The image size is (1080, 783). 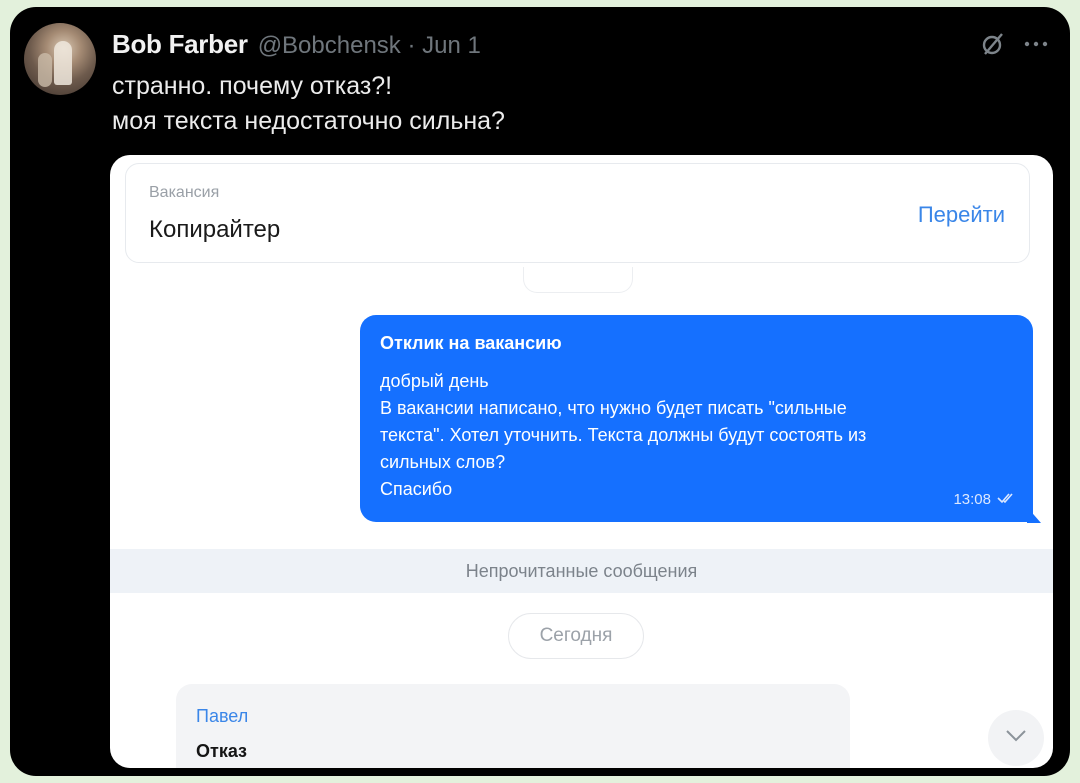 What do you see at coordinates (222, 716) in the screenshot?
I see `incoming-author: Павел` at bounding box center [222, 716].